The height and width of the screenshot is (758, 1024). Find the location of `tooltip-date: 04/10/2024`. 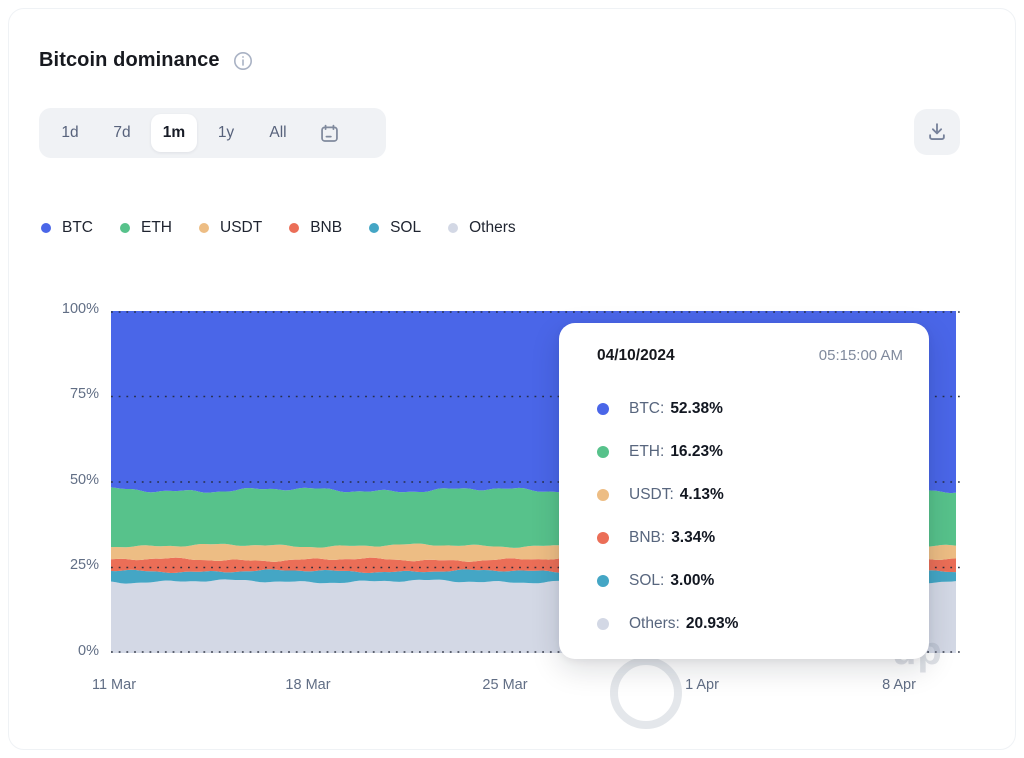

tooltip-date: 04/10/2024 is located at coordinates (636, 355).